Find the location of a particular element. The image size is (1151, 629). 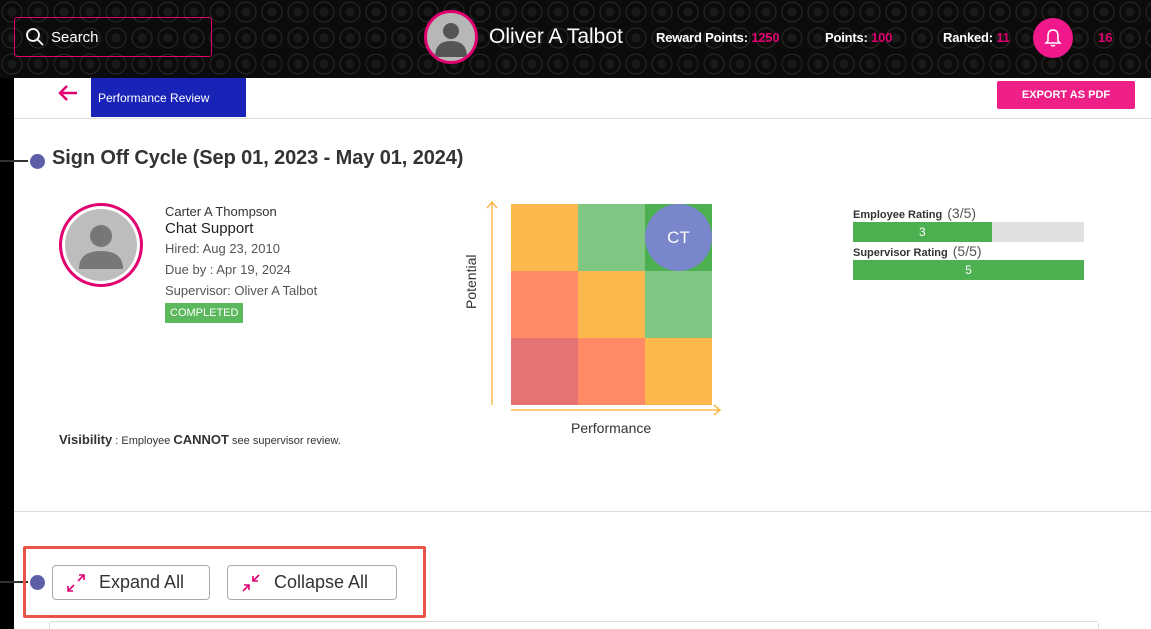

notifications-button is located at coordinates (1053, 38).